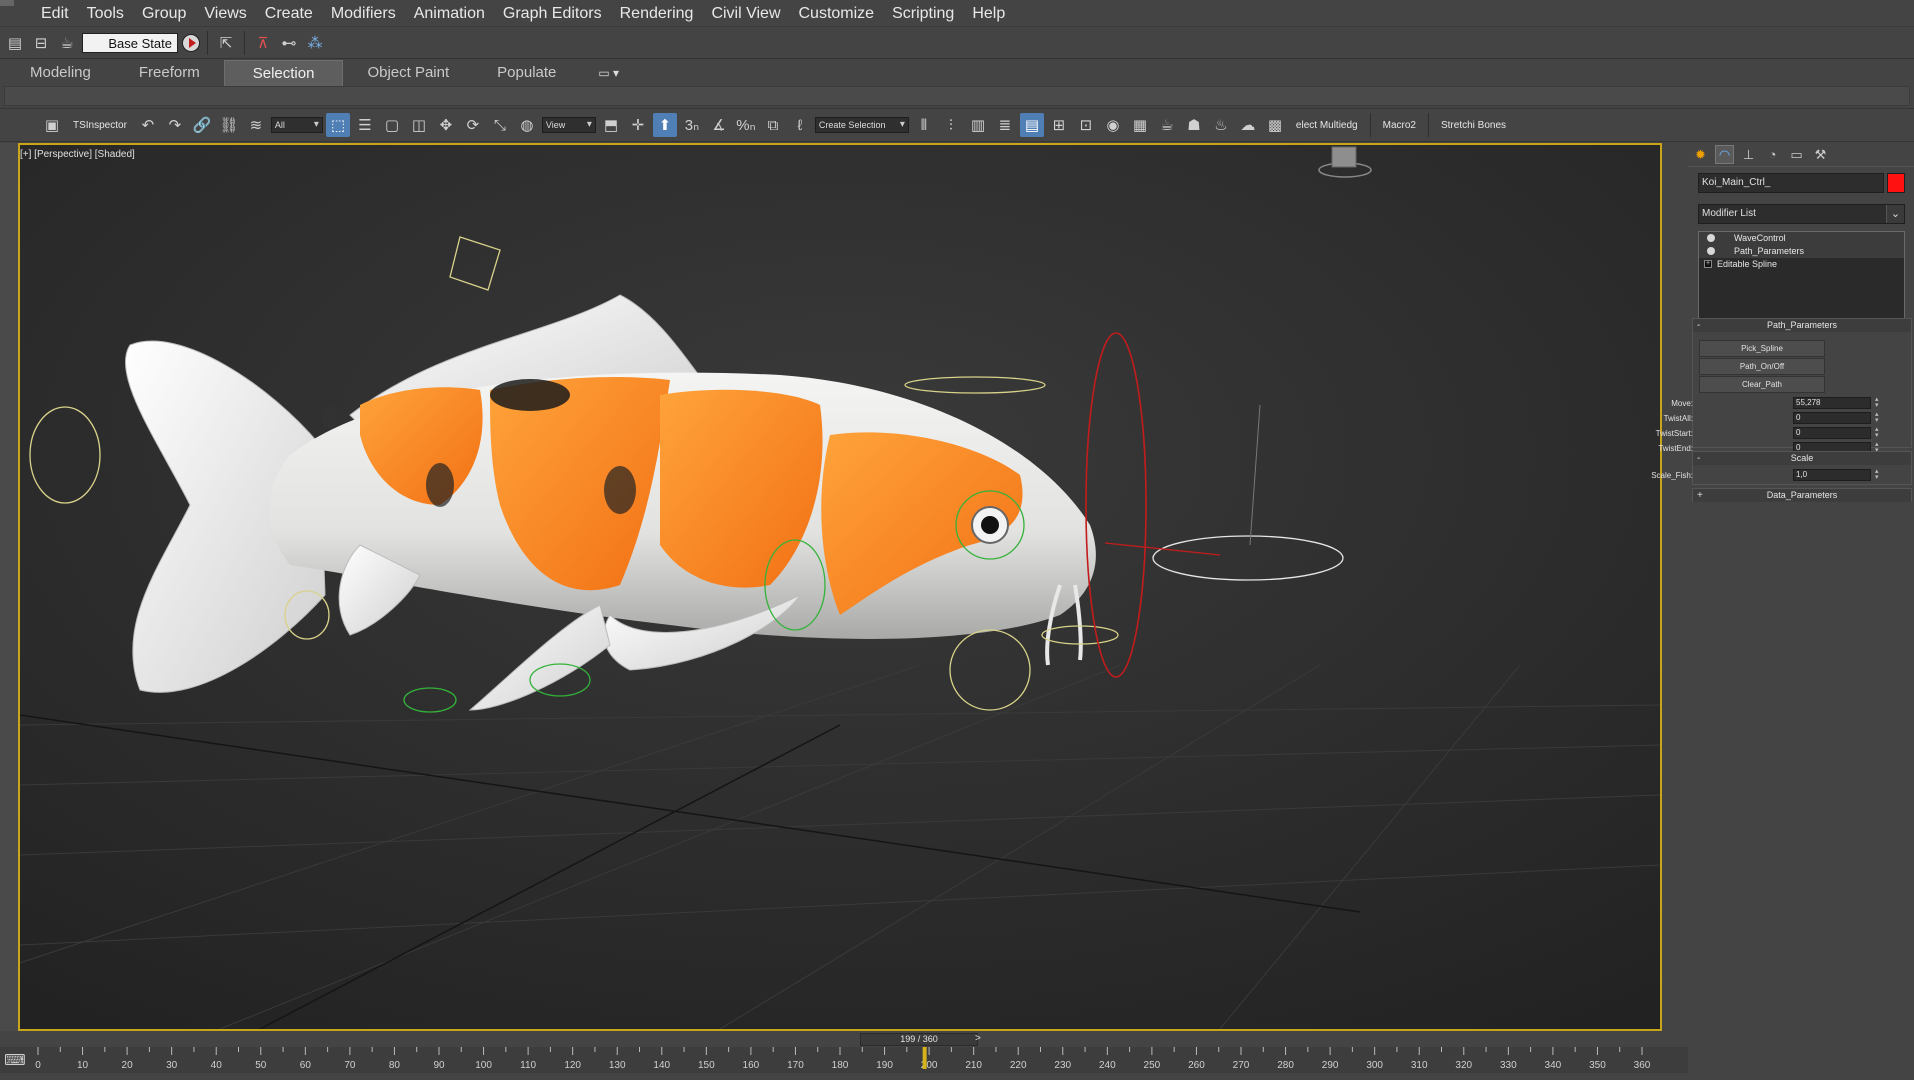 This screenshot has height=1080, width=1914. Describe the element at coordinates (692, 125) in the screenshot. I see `snap-toggle-icon: 3ₙ` at that location.